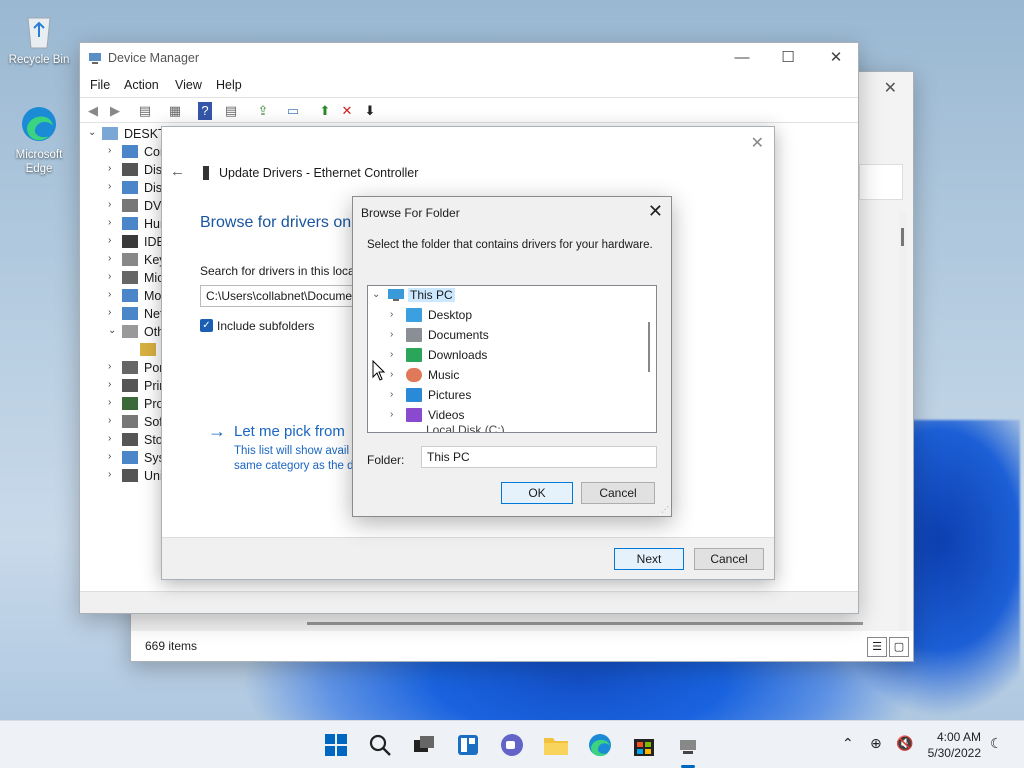  What do you see at coordinates (996, 743) in the screenshot?
I see `notification-icon: ☾` at bounding box center [996, 743].